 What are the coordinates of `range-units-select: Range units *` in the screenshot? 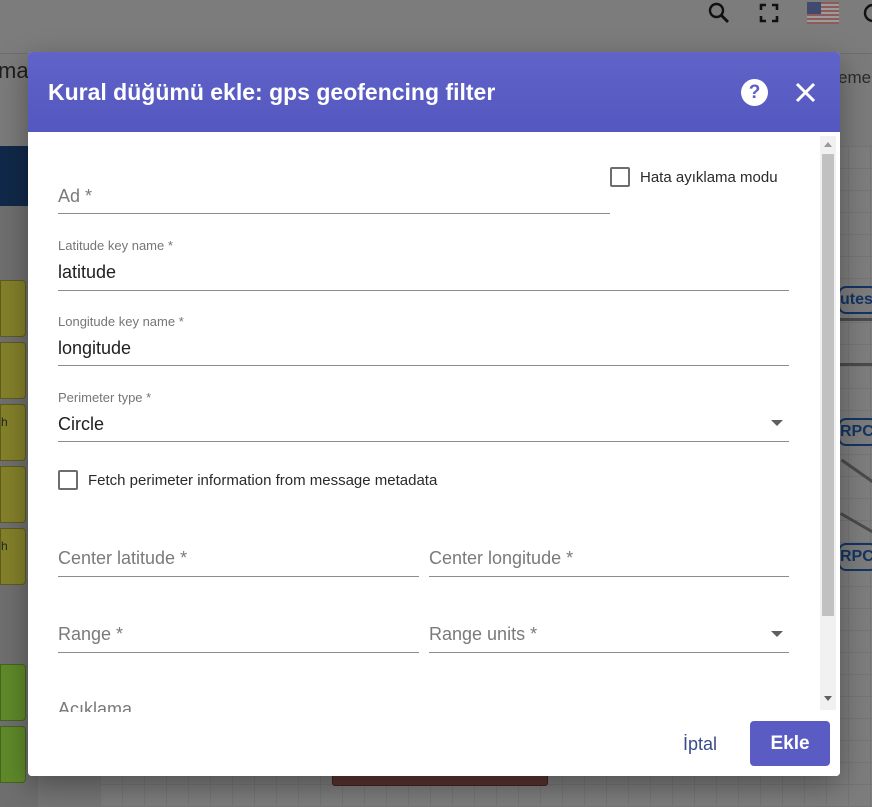 It's located at (609, 634).